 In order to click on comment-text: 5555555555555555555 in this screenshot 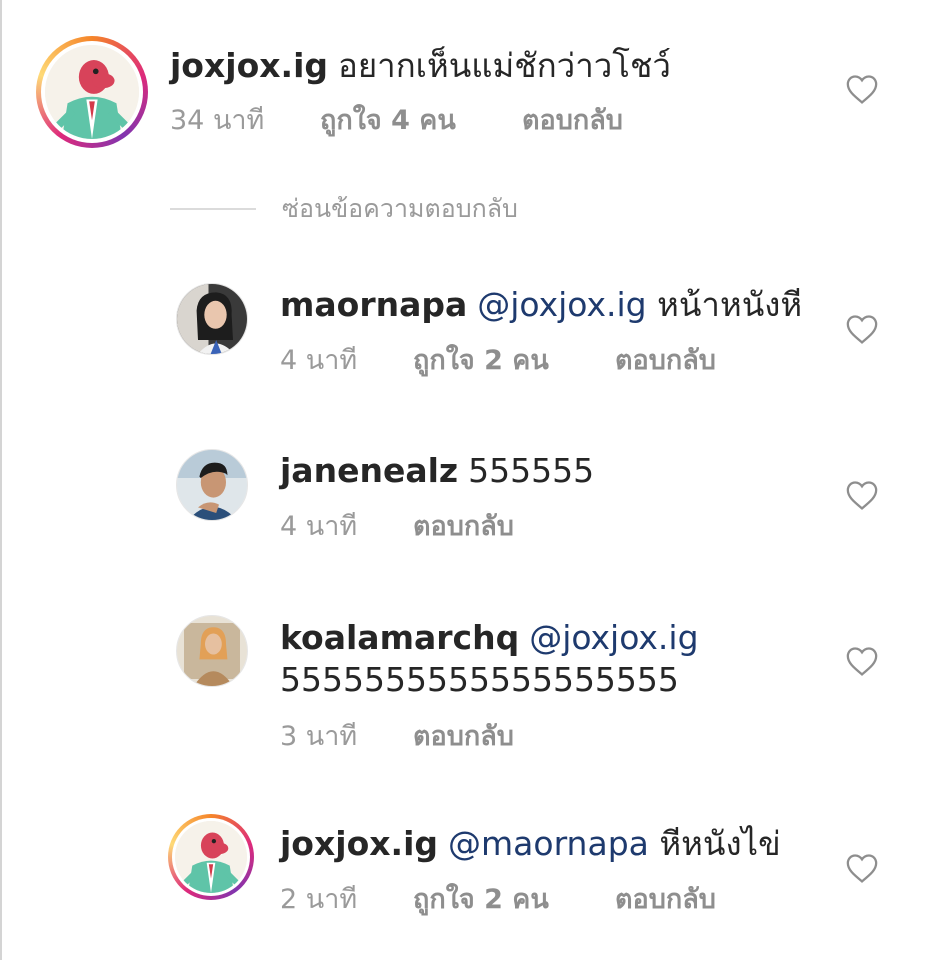, I will do `click(479, 679)`.